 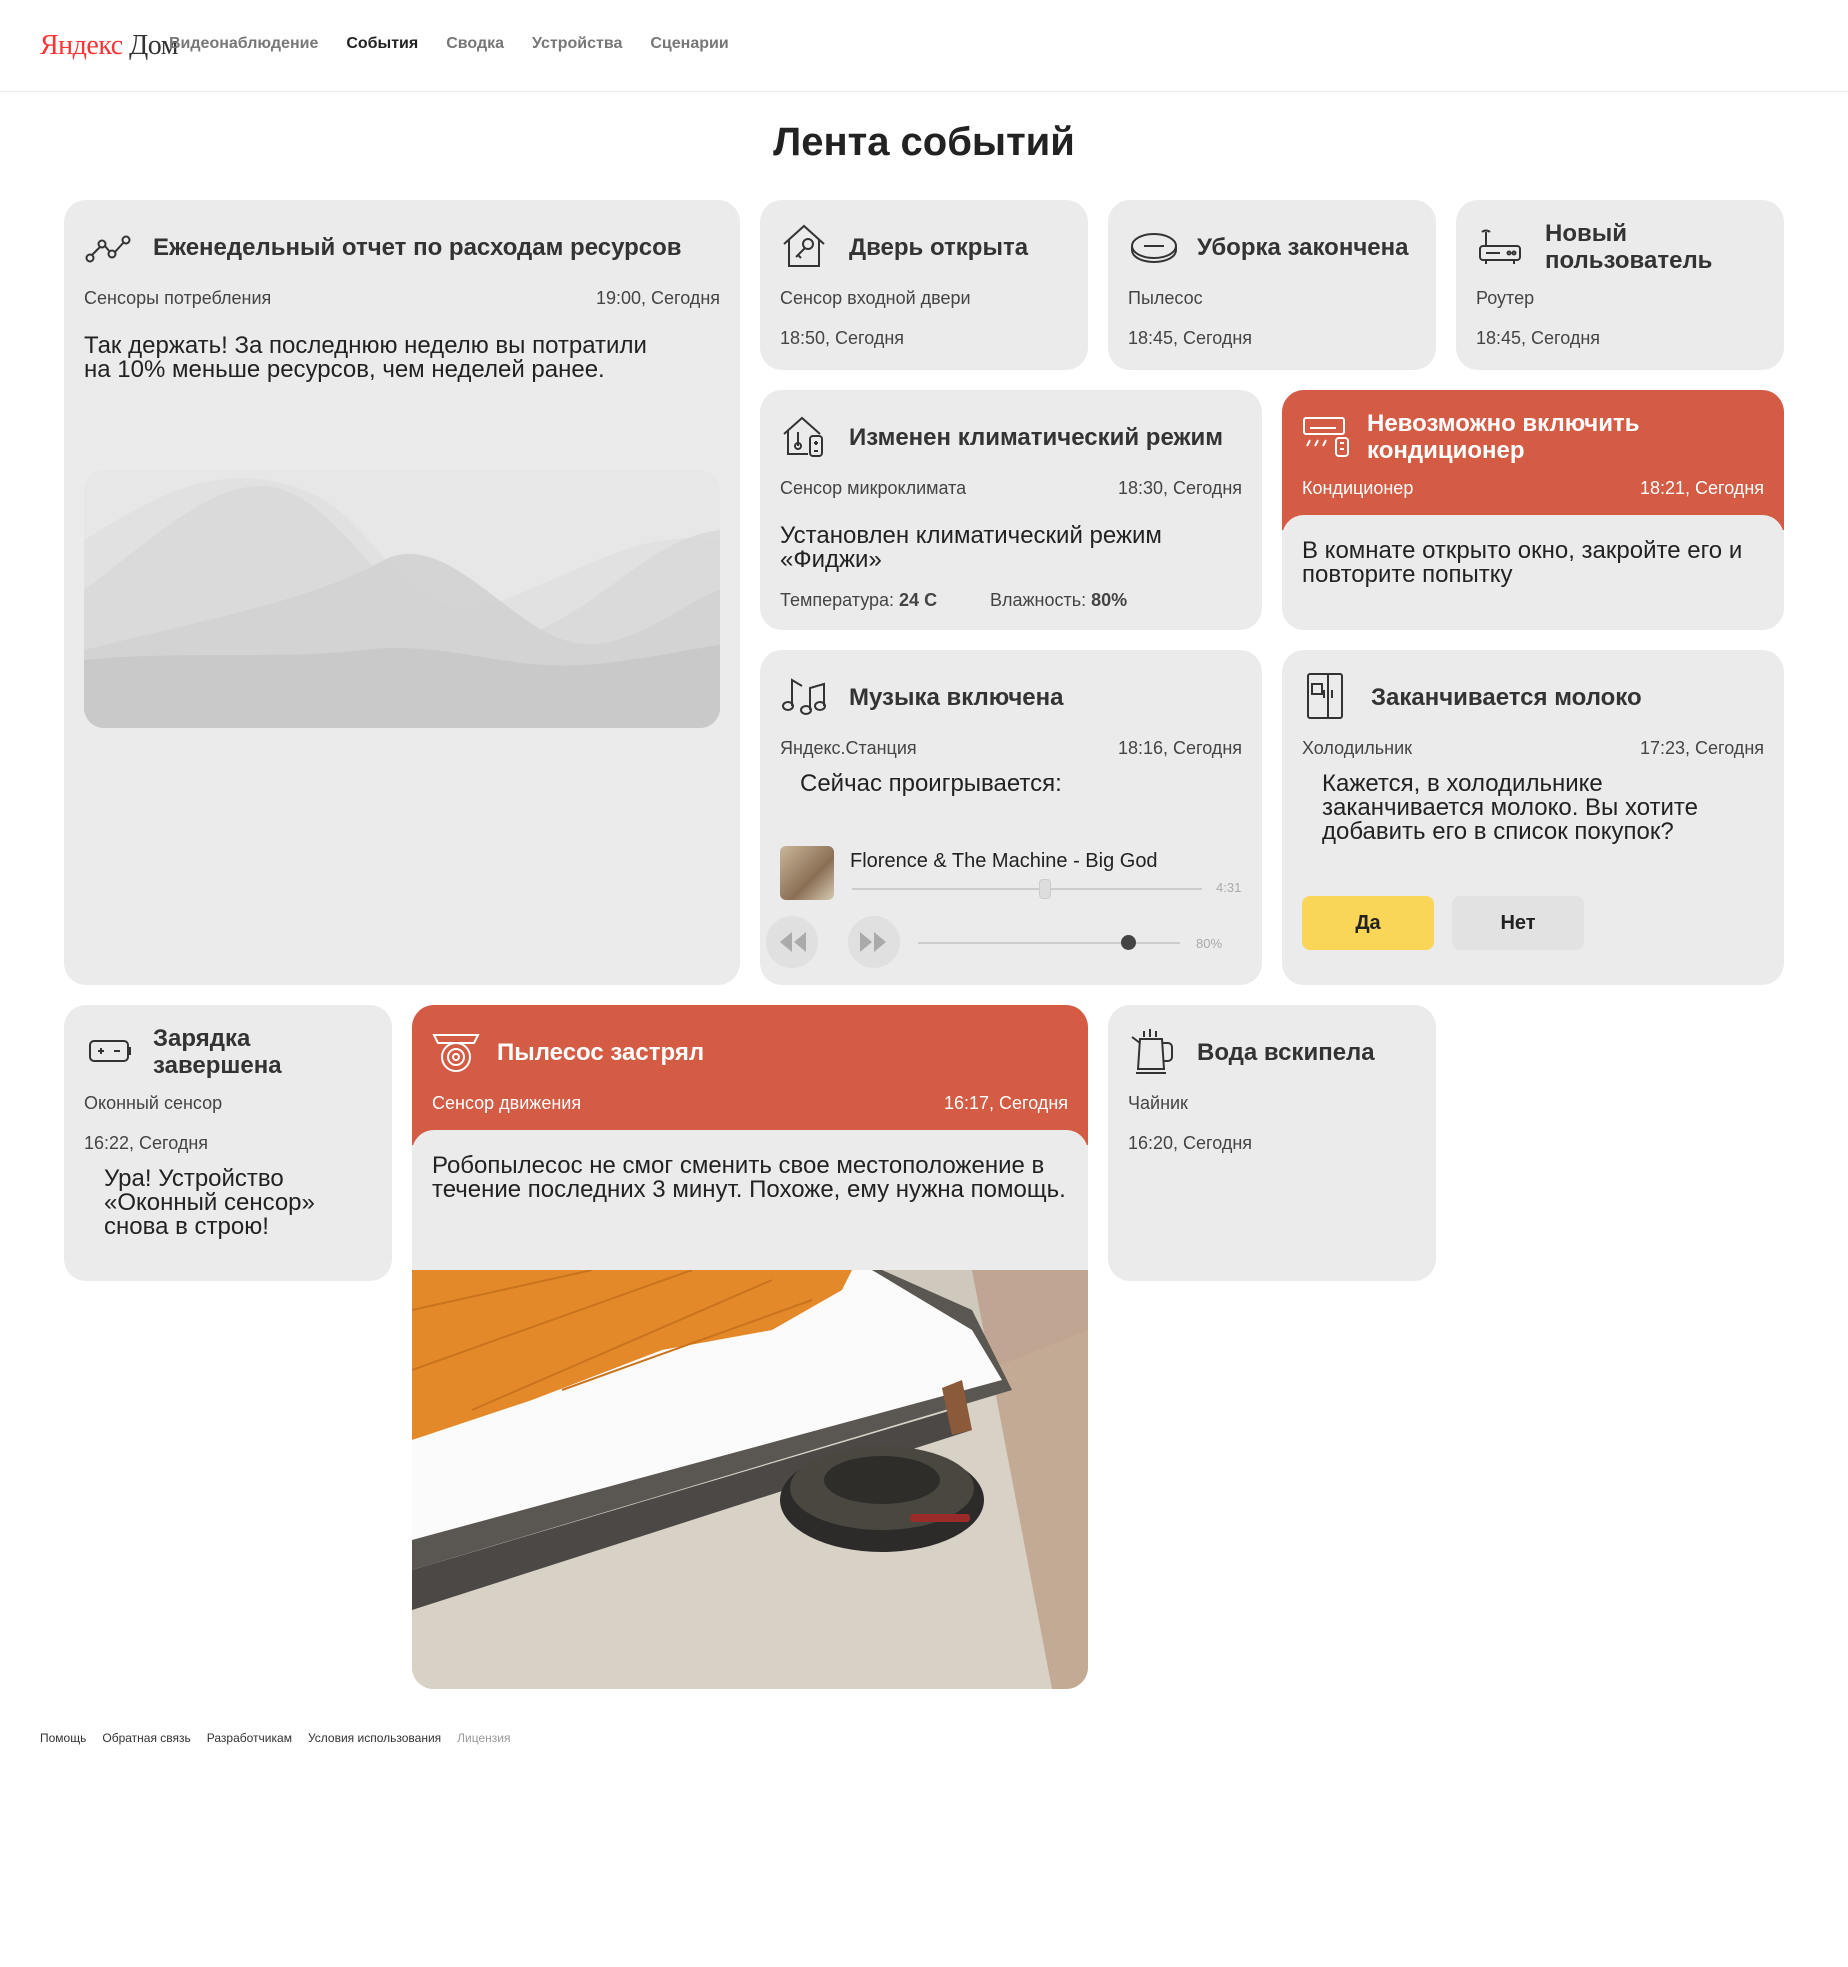 I want to click on card-title: Заканчивается молоко, so click(x=1506, y=697).